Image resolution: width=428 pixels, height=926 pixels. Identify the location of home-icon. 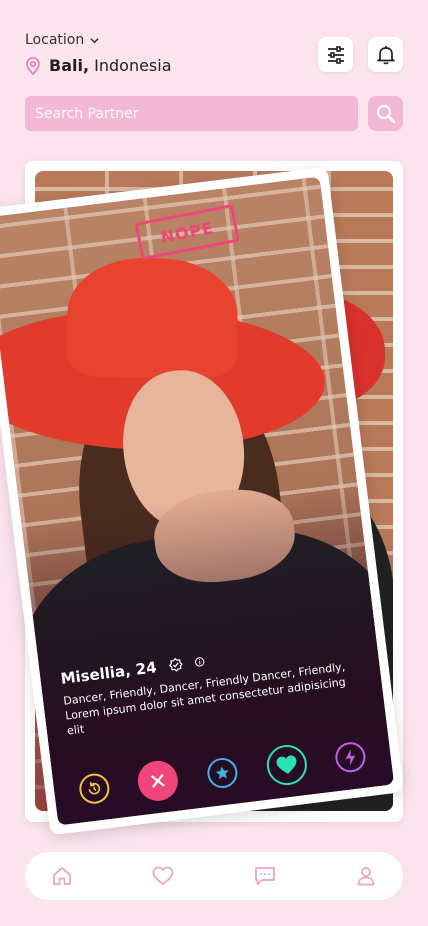
(62, 876).